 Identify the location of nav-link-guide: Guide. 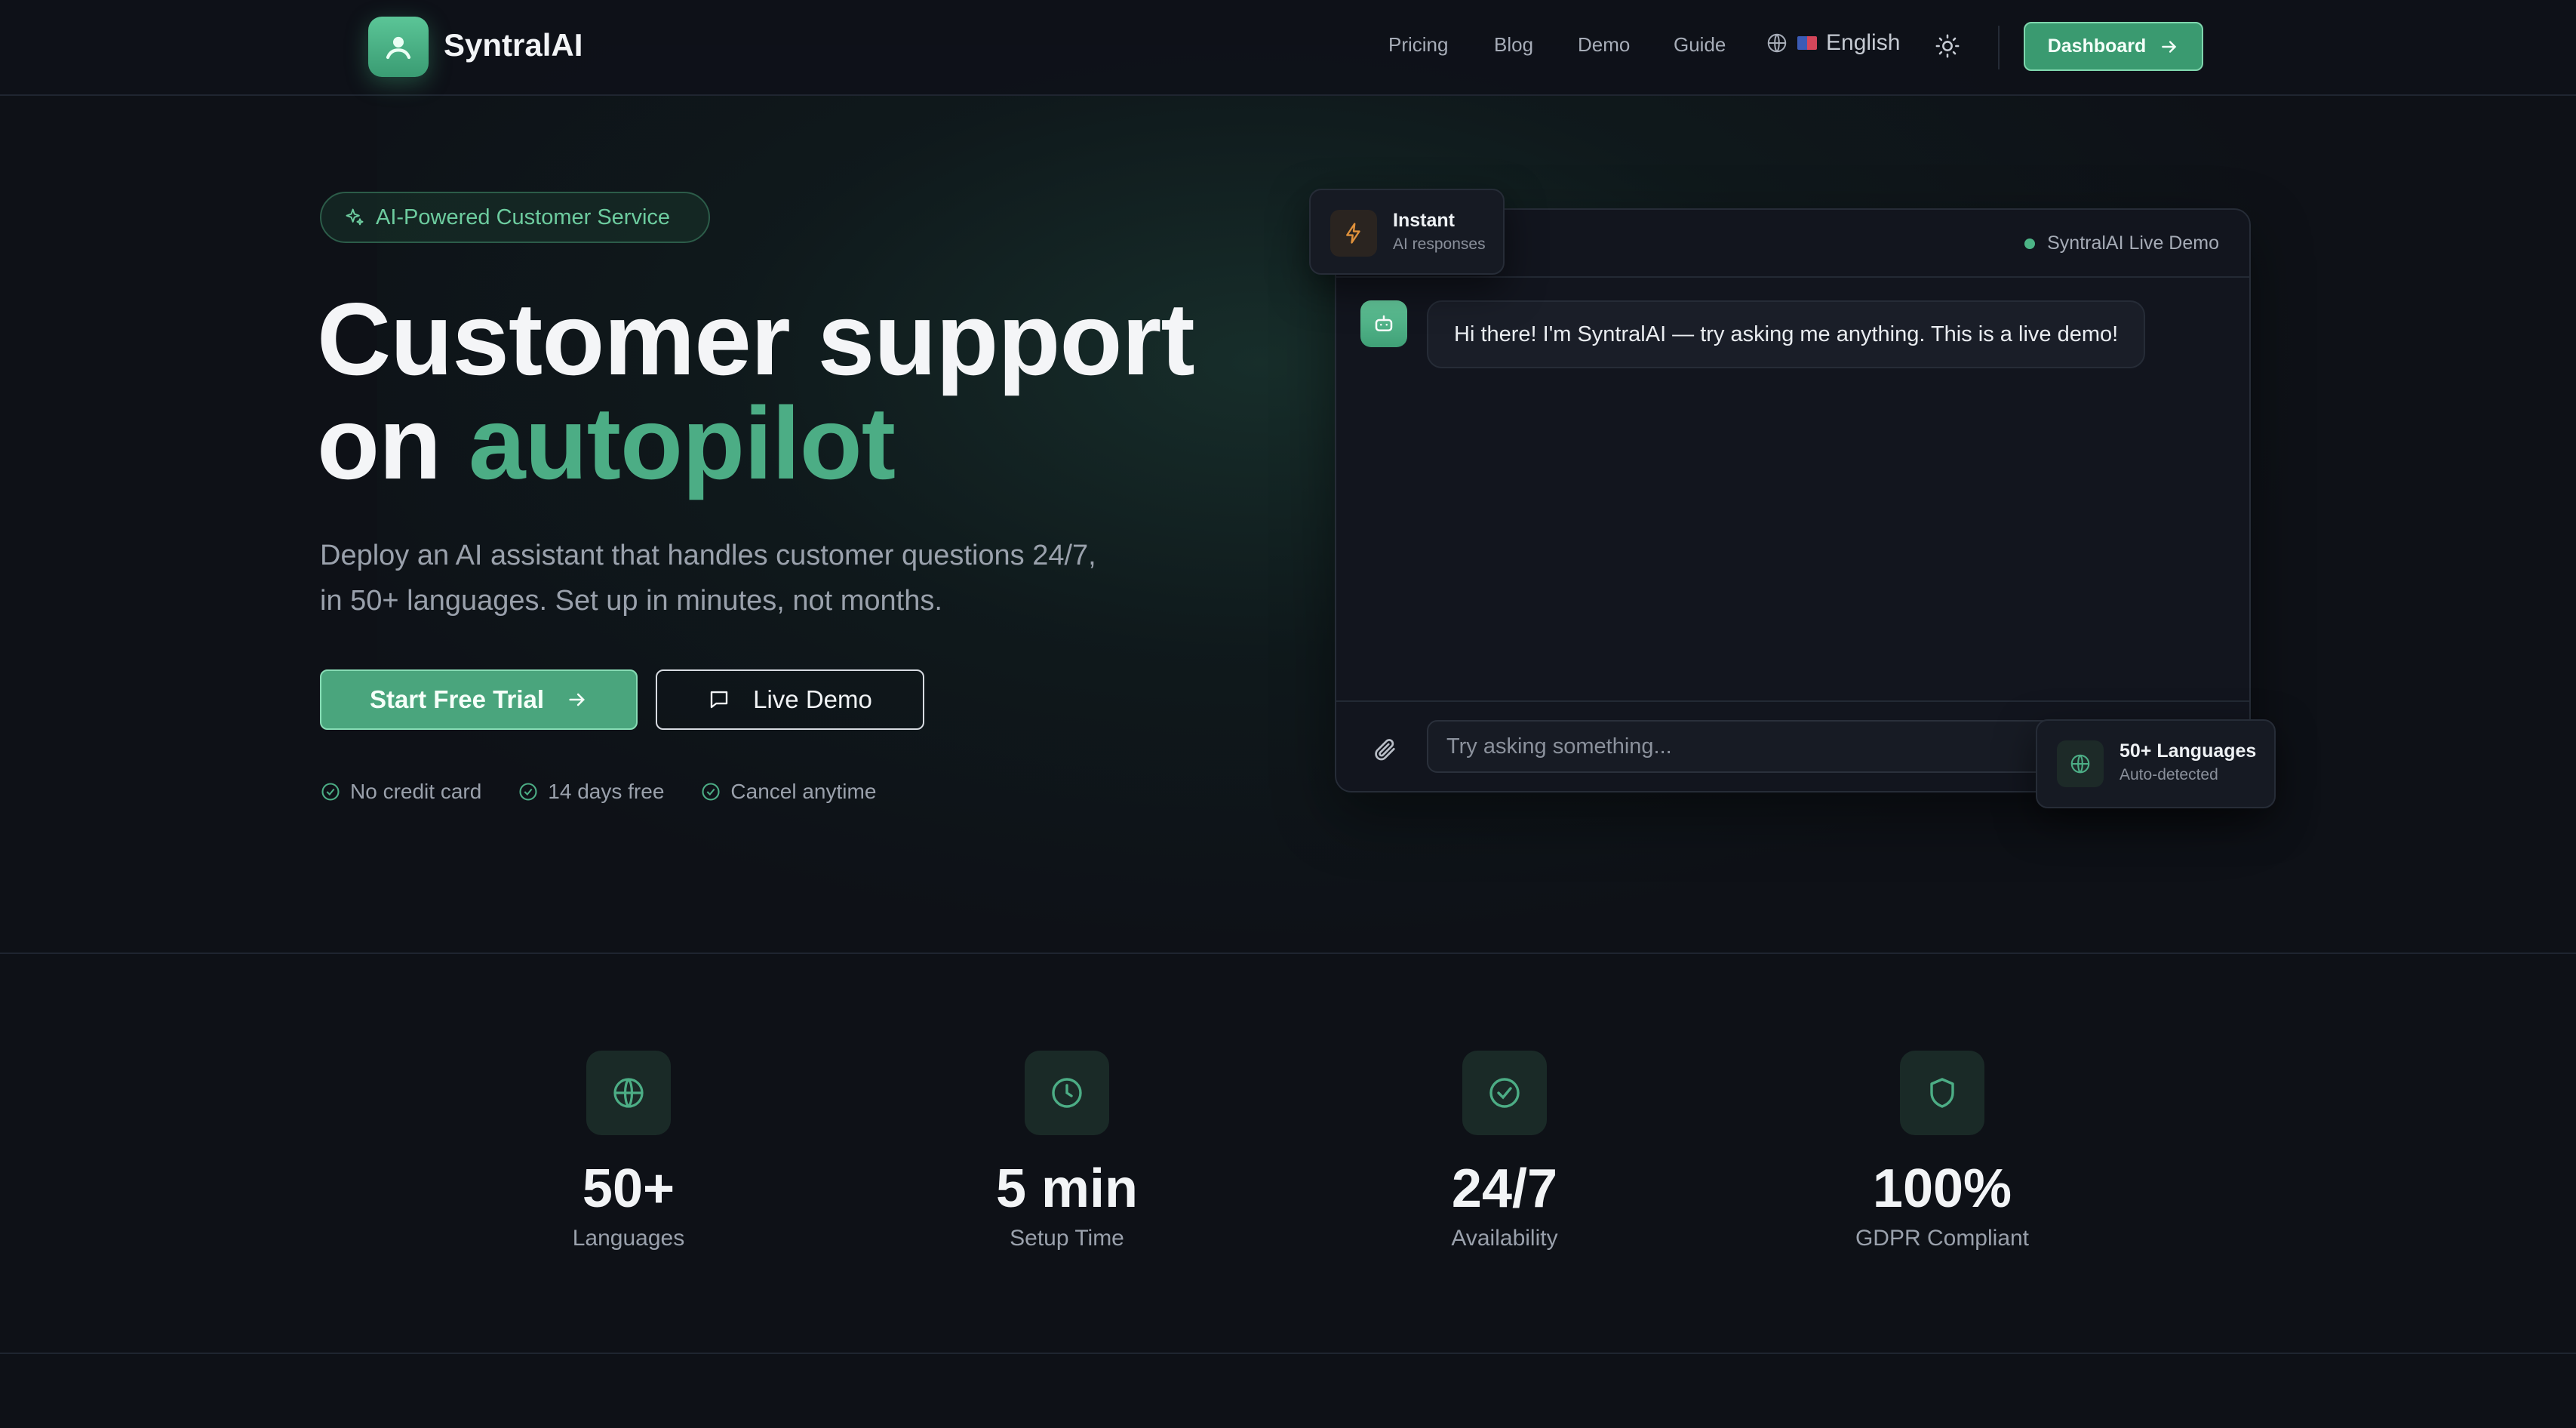
(1700, 45).